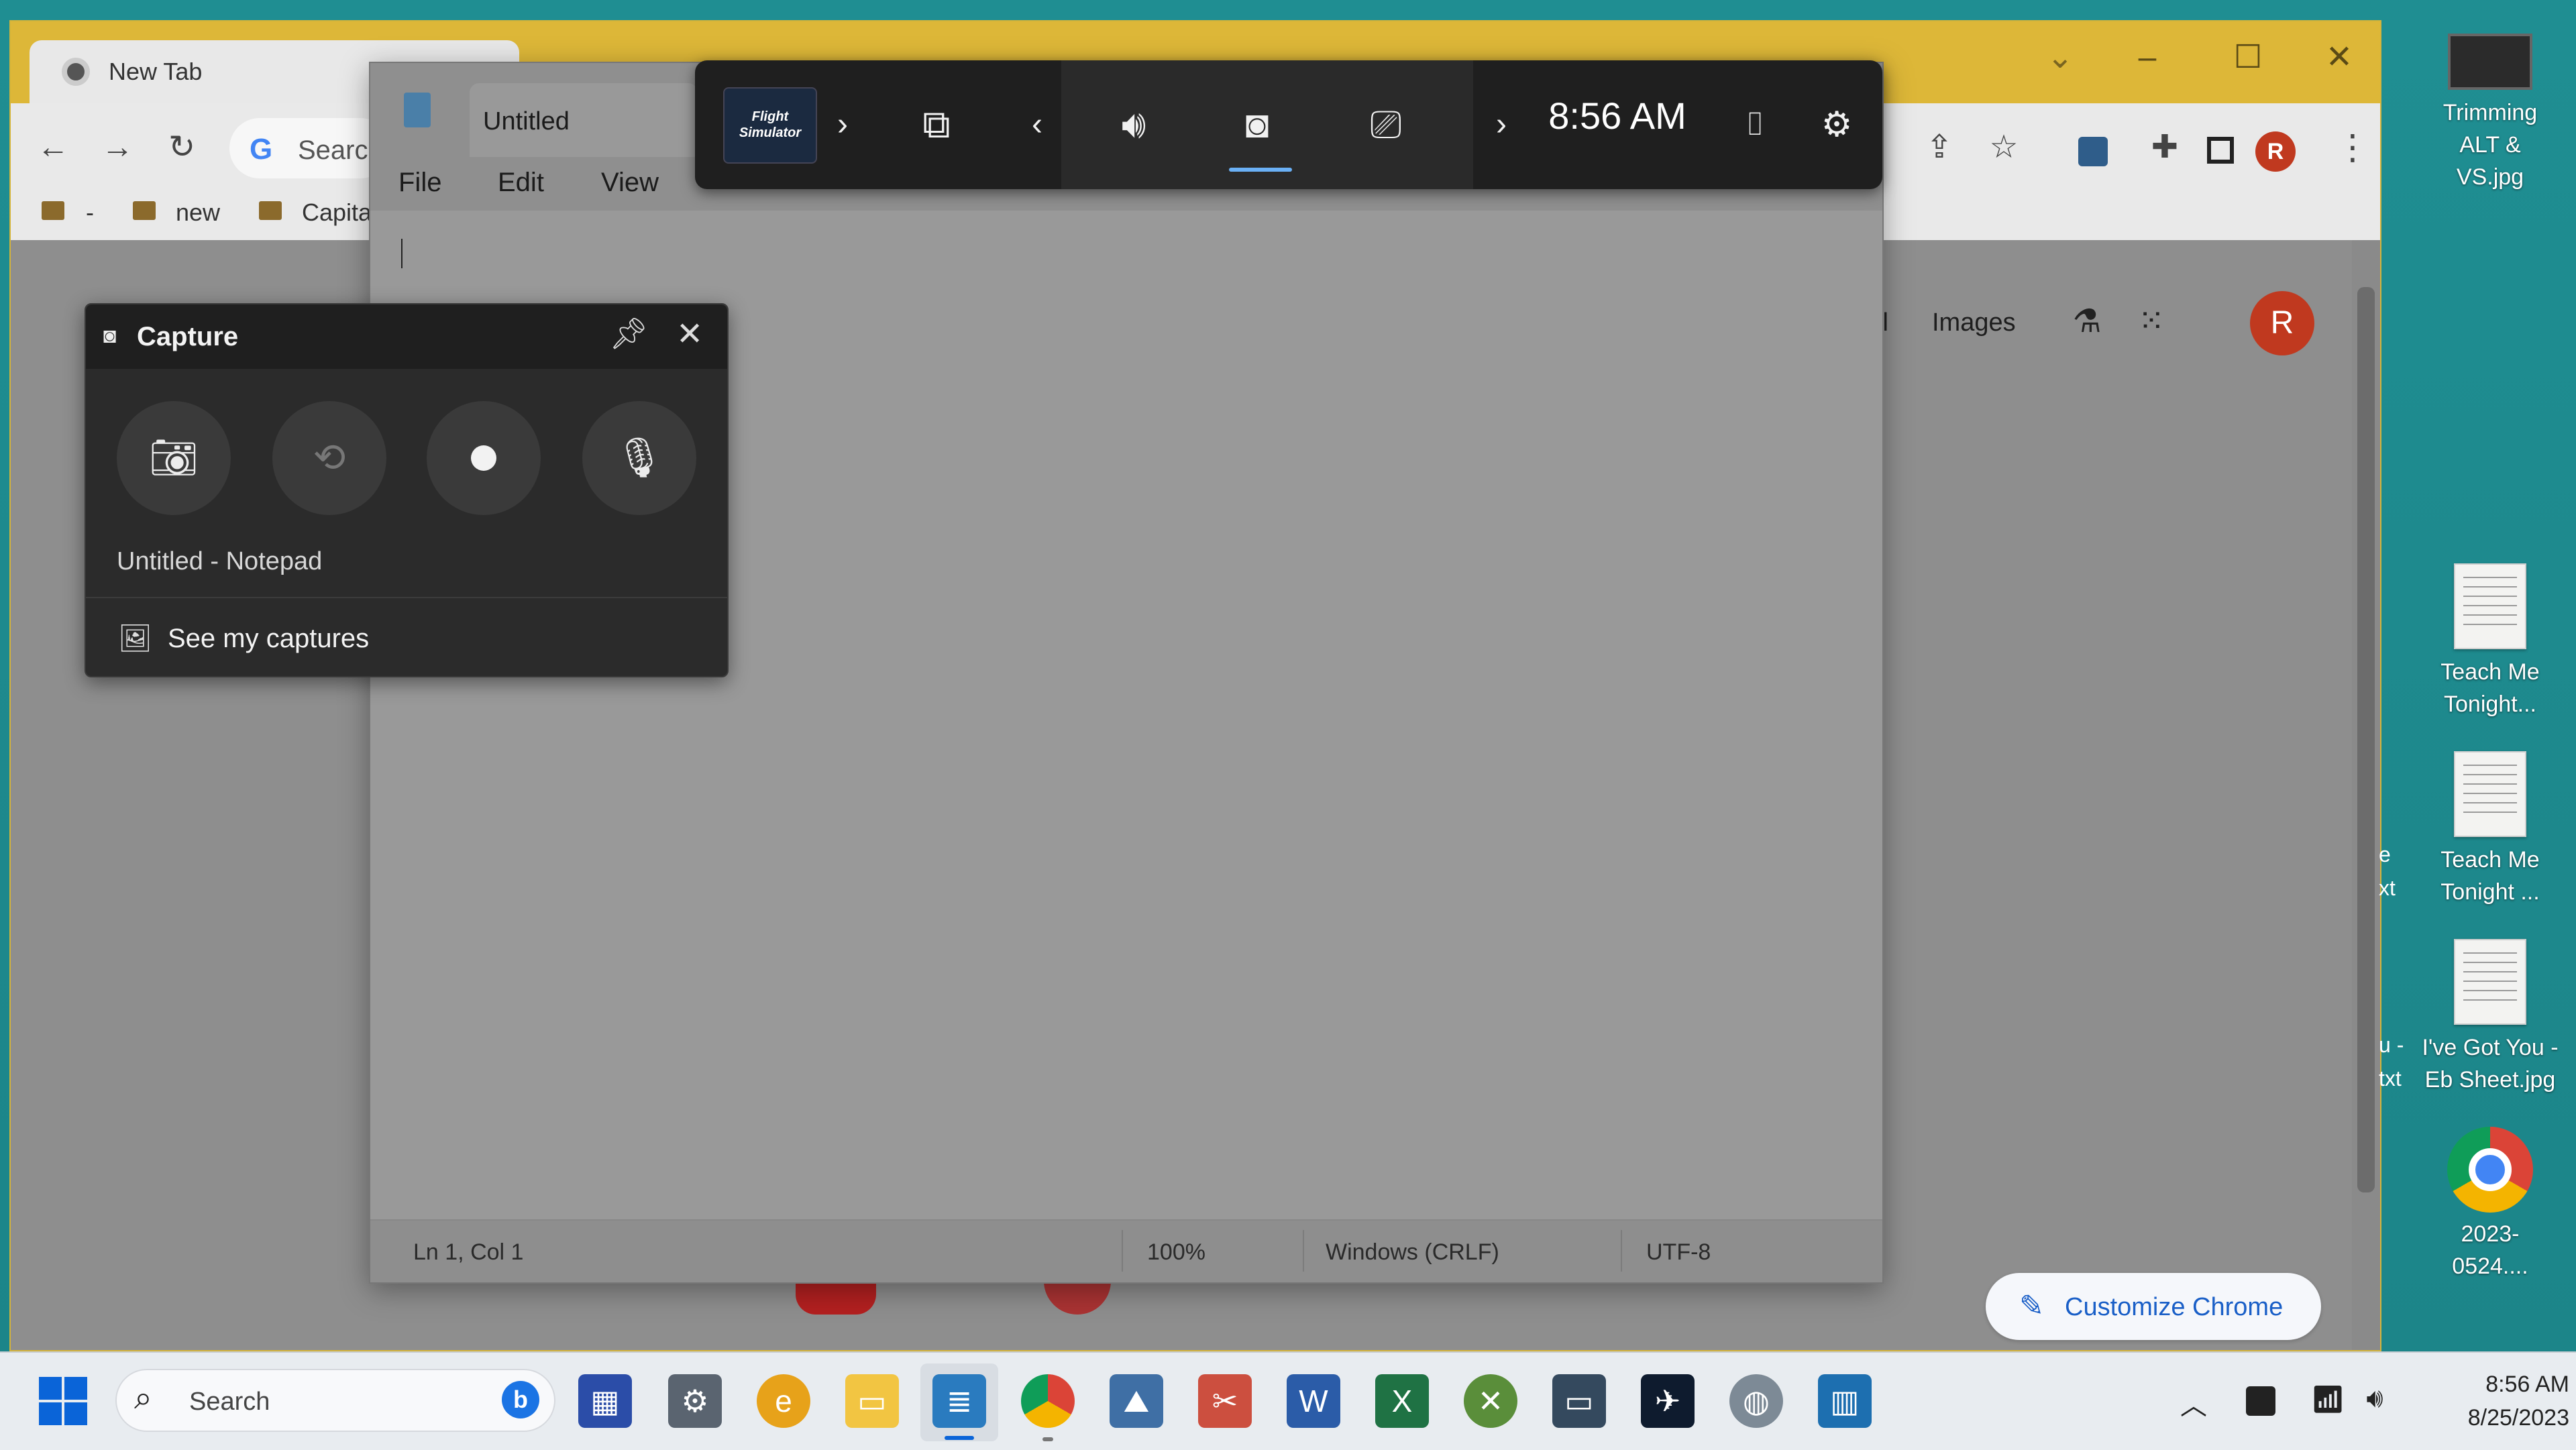  Describe the element at coordinates (117, 147) in the screenshot. I see `forward-arrow-icon: →` at that location.